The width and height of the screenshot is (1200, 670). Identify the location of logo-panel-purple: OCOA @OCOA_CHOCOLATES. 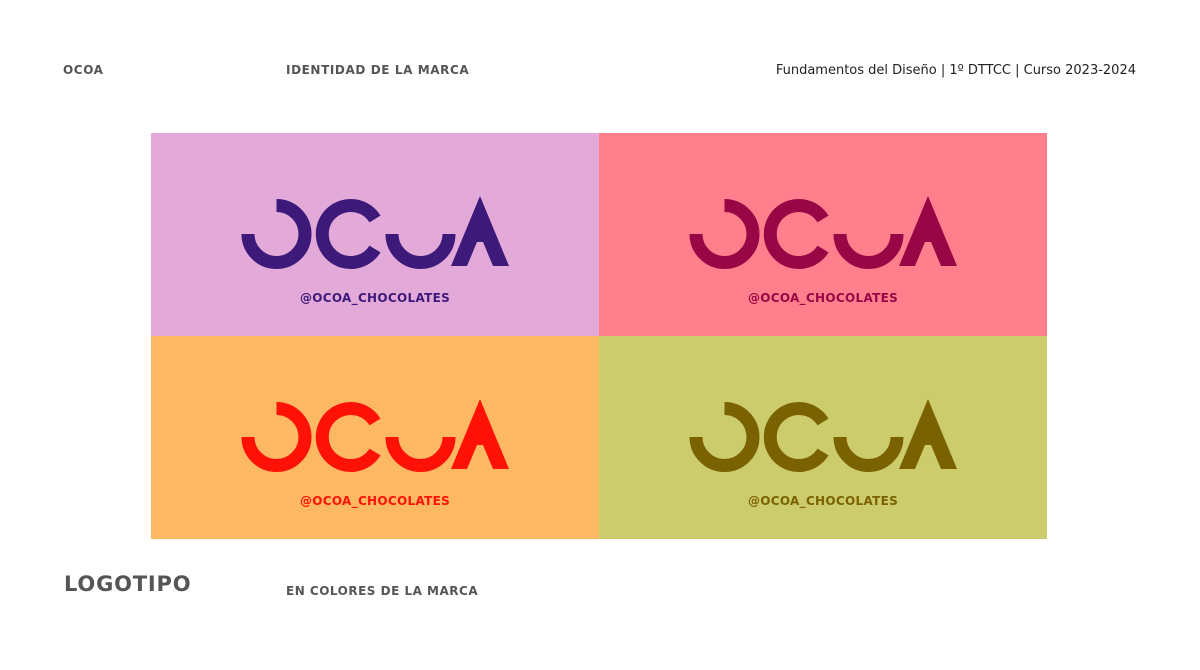
(375, 234).